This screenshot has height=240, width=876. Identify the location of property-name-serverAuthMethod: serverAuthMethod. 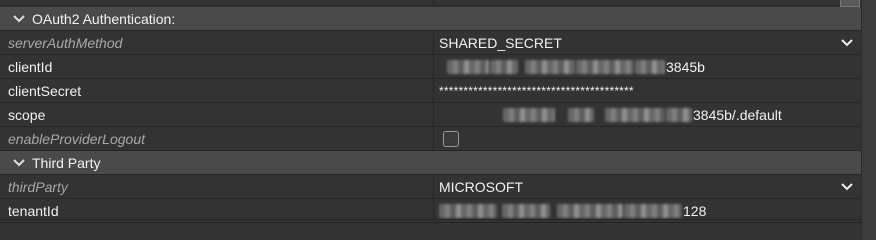
(217, 42).